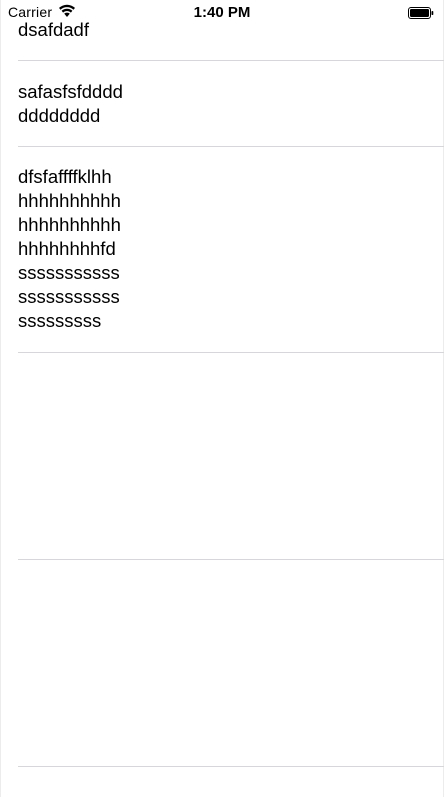 Image resolution: width=444 pixels, height=797 pixels. I want to click on clock-time: 1:40 PM, so click(222, 12).